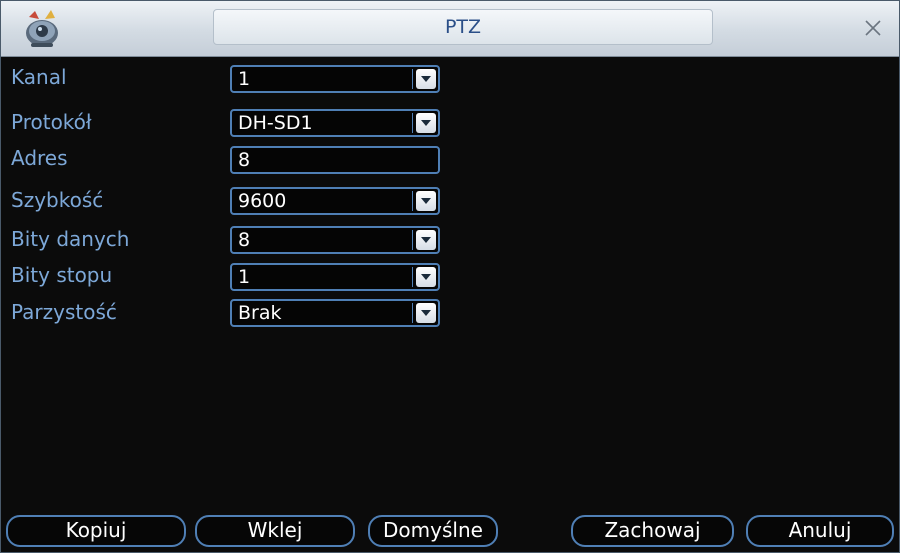 Image resolution: width=900 pixels, height=553 pixels. Describe the element at coordinates (652, 531) in the screenshot. I see `zachowaj-button: Zachowaj` at that location.